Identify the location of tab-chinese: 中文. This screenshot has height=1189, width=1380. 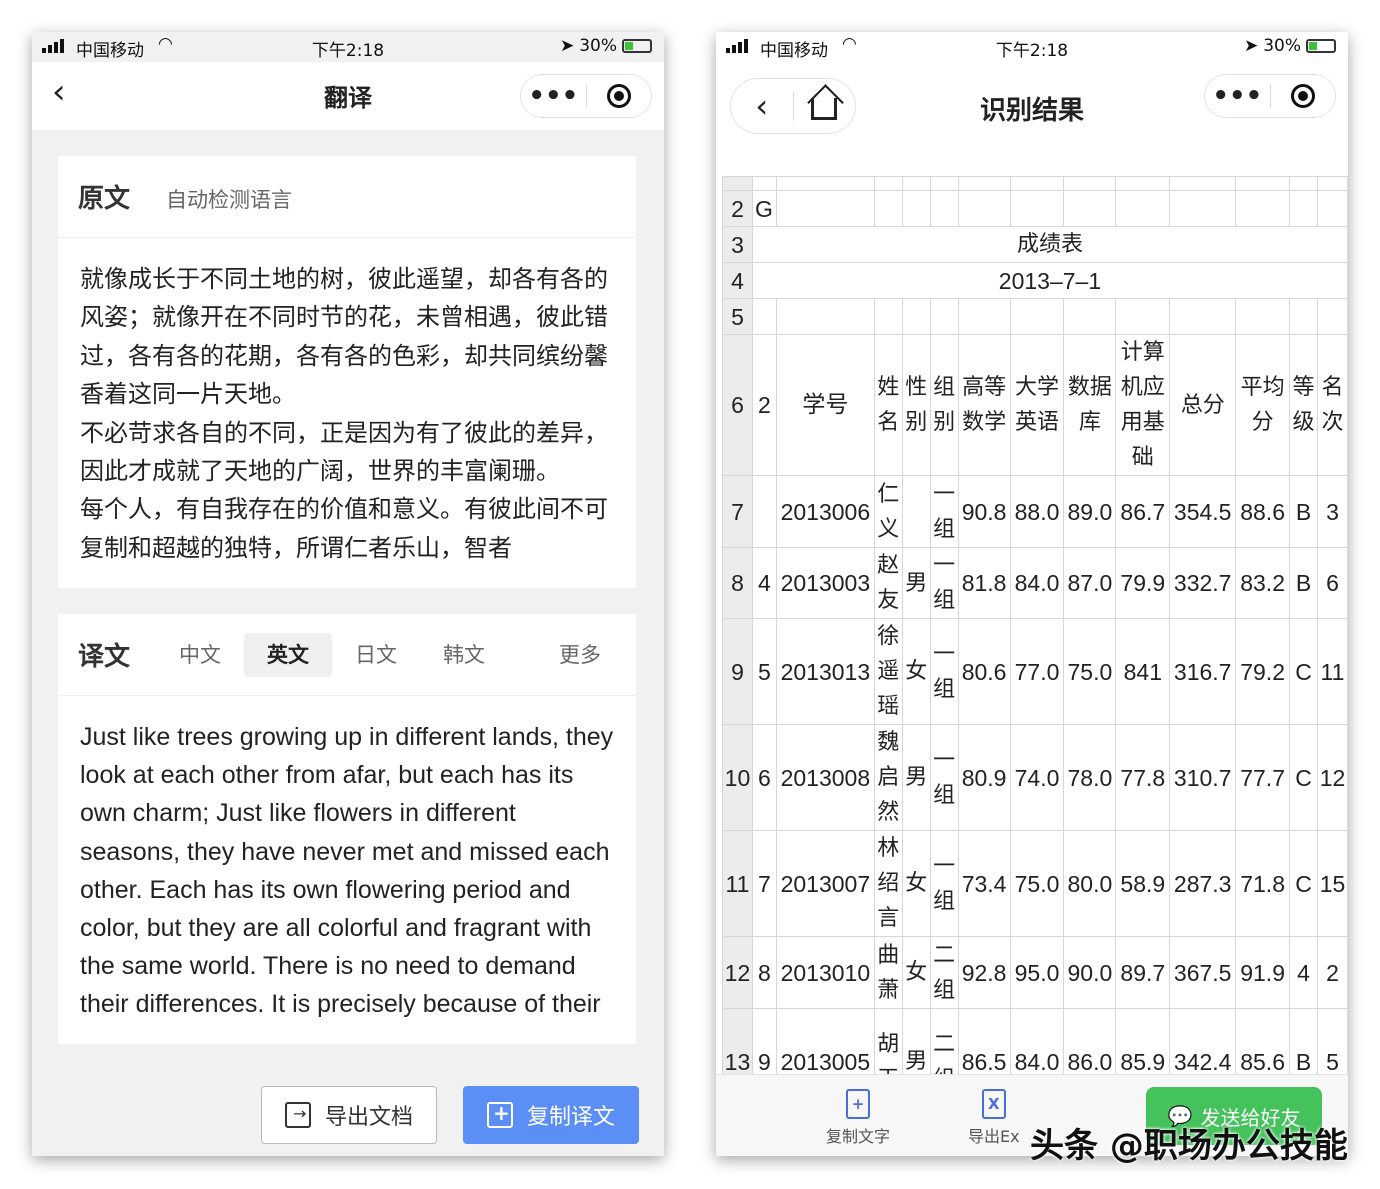
(200, 655).